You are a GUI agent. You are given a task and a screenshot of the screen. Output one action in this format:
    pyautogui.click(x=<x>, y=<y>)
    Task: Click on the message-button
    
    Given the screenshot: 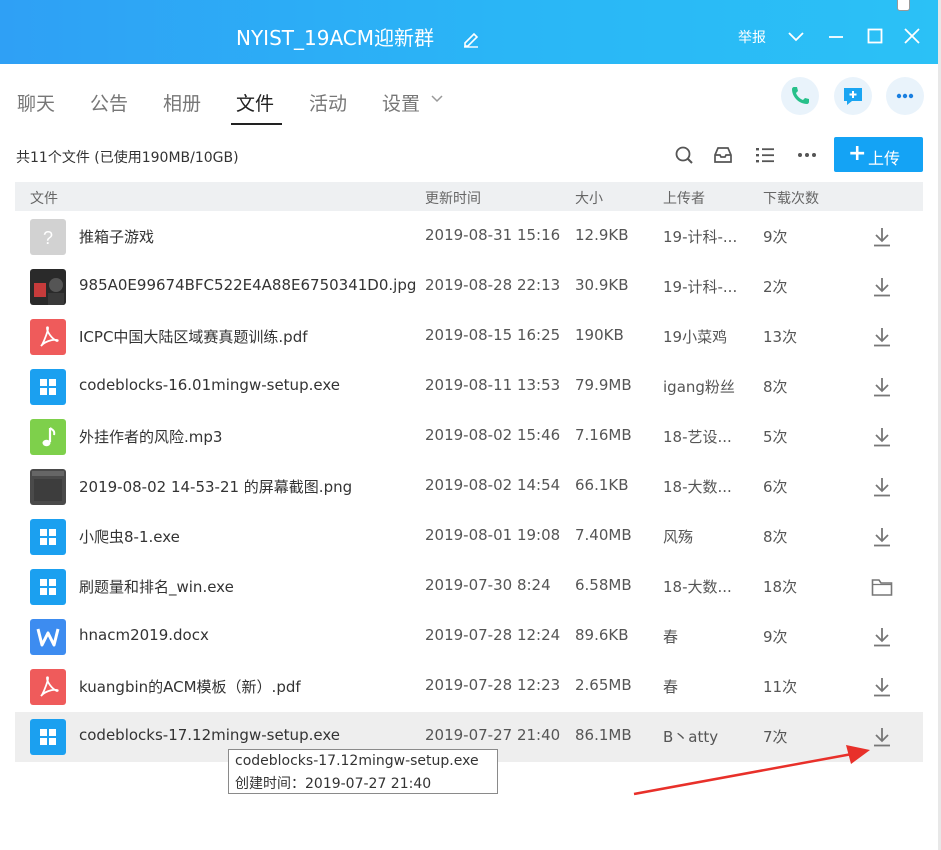 What is the action you would take?
    pyautogui.click(x=853, y=96)
    